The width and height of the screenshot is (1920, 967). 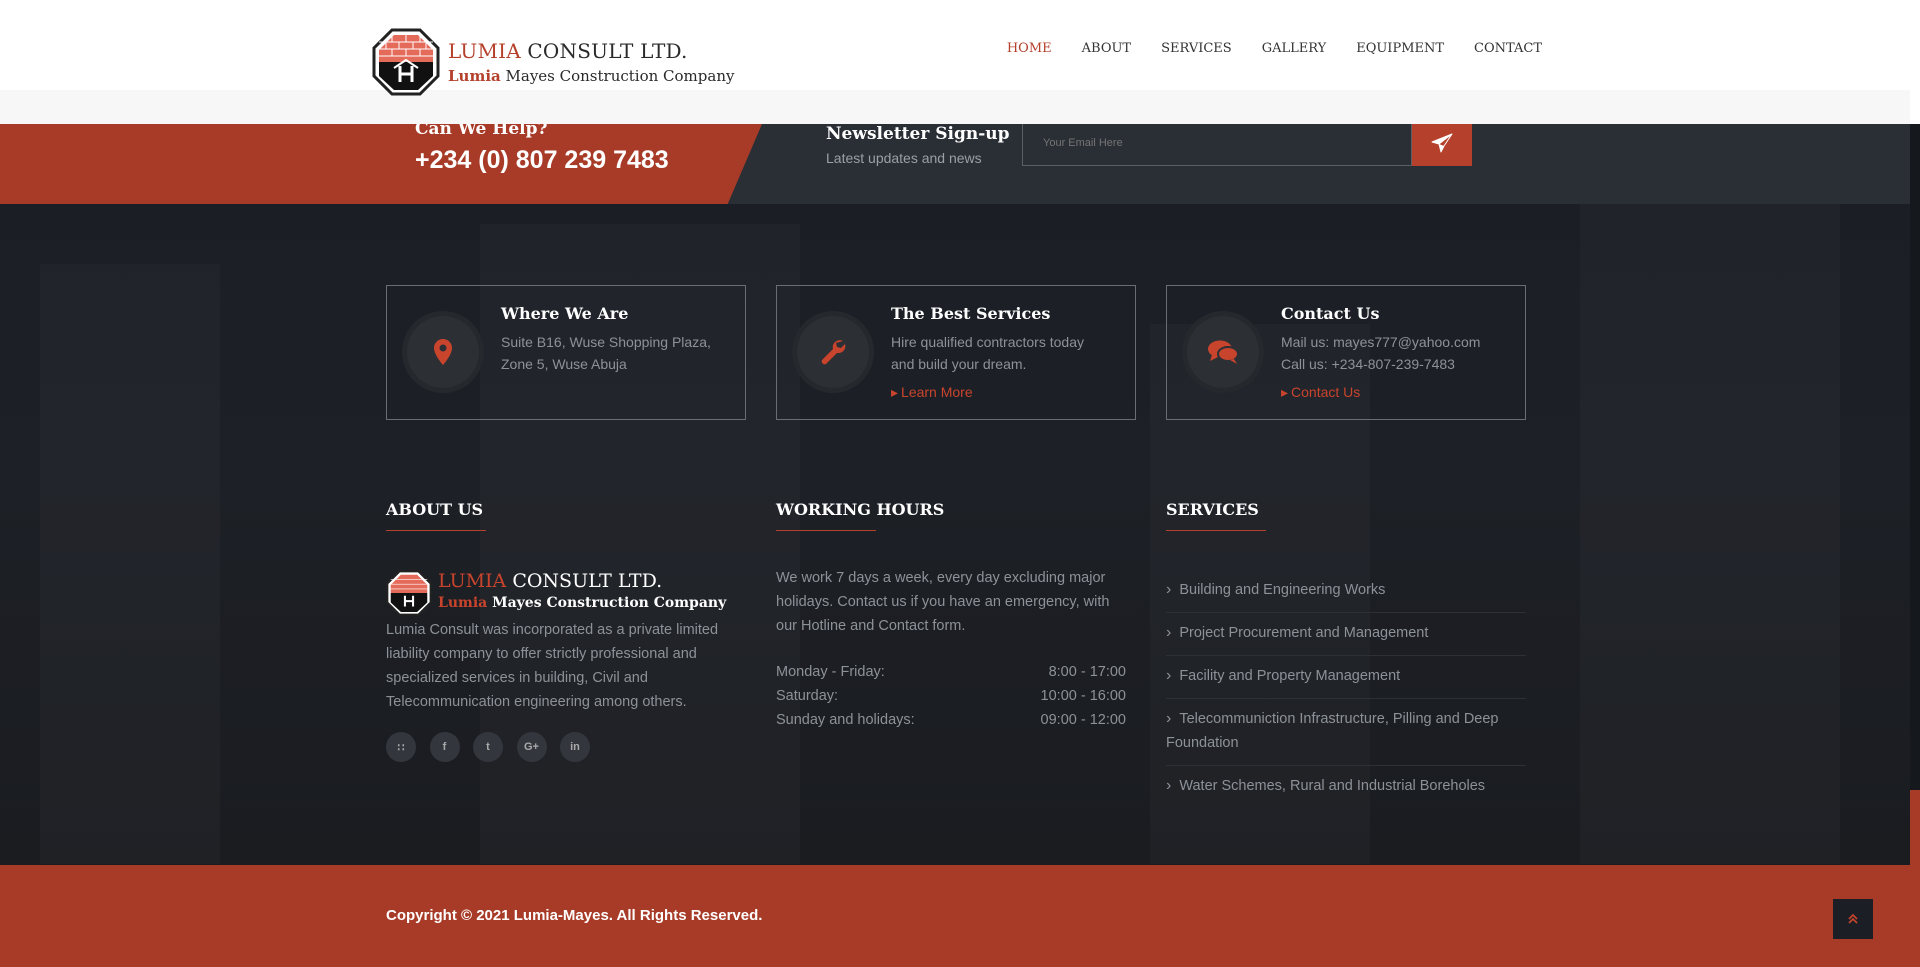 I want to click on chevron-double-up-icon, so click(x=1853, y=918).